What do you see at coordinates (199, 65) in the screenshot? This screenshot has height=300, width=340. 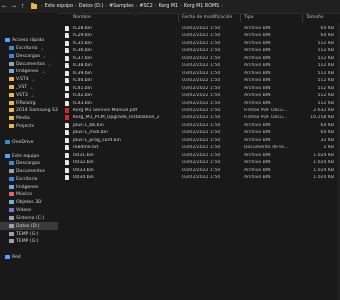 I see `file-row: IC38.bin 03/02/2022 1:50 Archivo BIN 512 KB` at bounding box center [199, 65].